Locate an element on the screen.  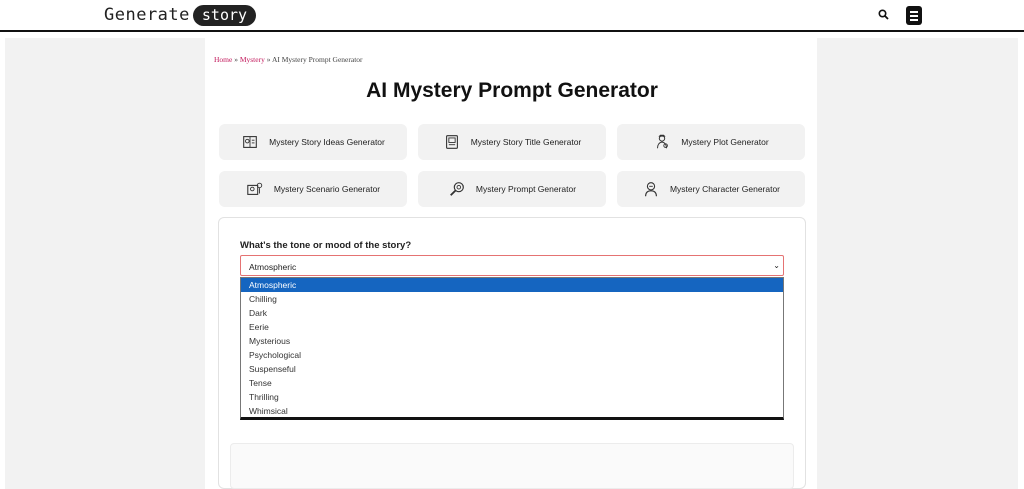
chevron-down-icon: ⌄ is located at coordinates (776, 265).